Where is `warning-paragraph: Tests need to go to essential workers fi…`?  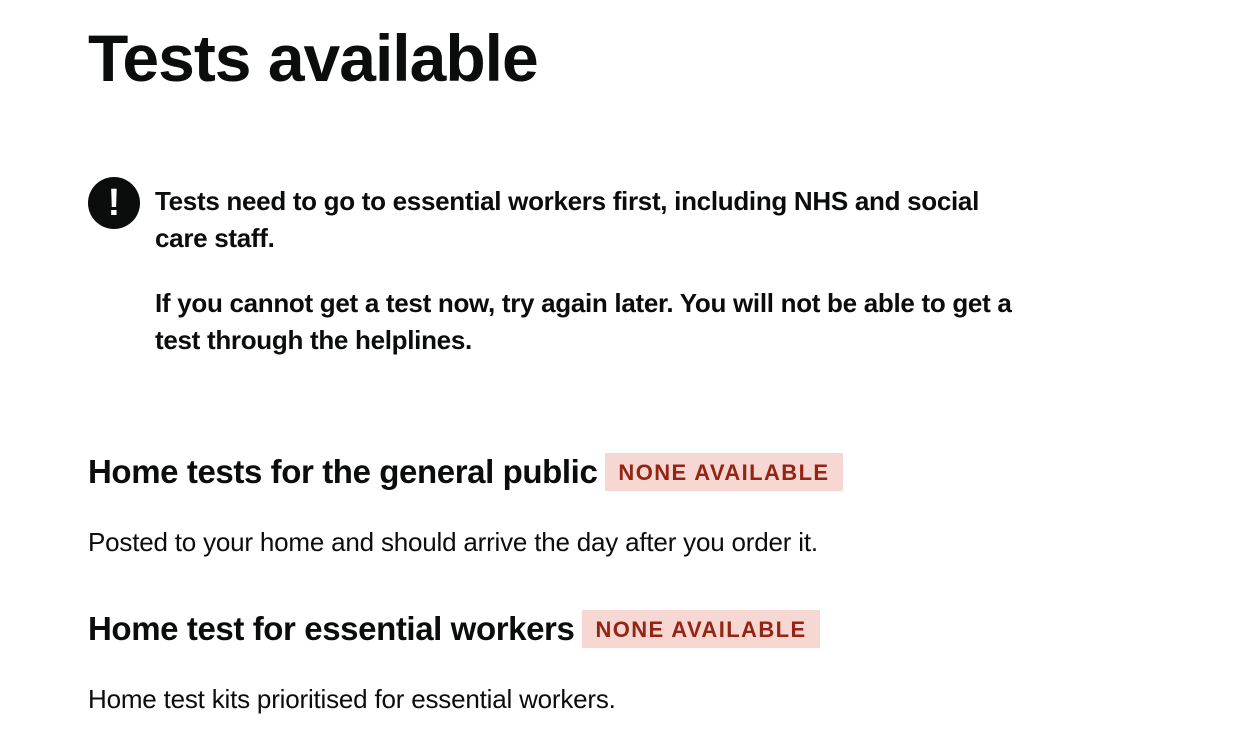 warning-paragraph: Tests need to go to essential workers fi… is located at coordinates (567, 219).